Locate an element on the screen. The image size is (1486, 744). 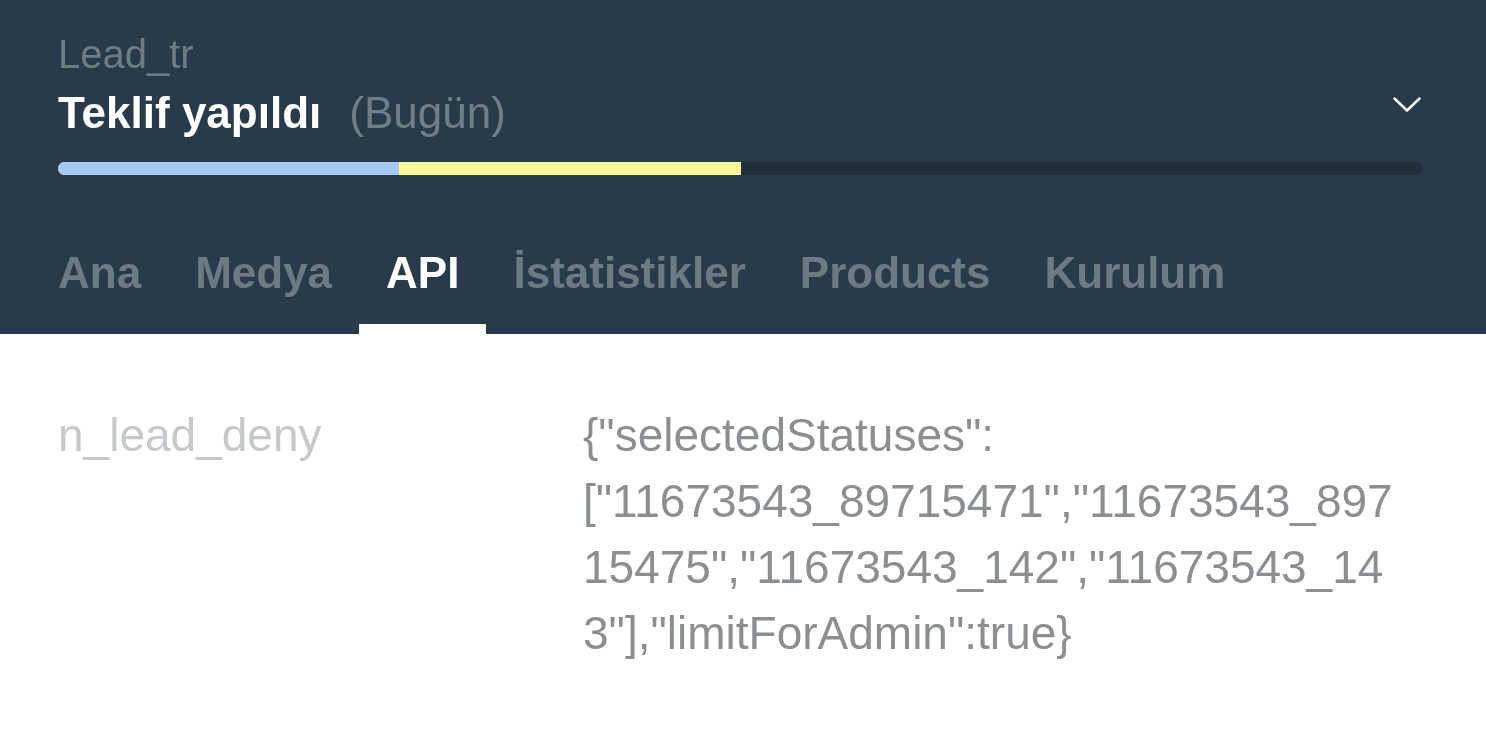
tab: İstatistikler is located at coordinates (629, 278).